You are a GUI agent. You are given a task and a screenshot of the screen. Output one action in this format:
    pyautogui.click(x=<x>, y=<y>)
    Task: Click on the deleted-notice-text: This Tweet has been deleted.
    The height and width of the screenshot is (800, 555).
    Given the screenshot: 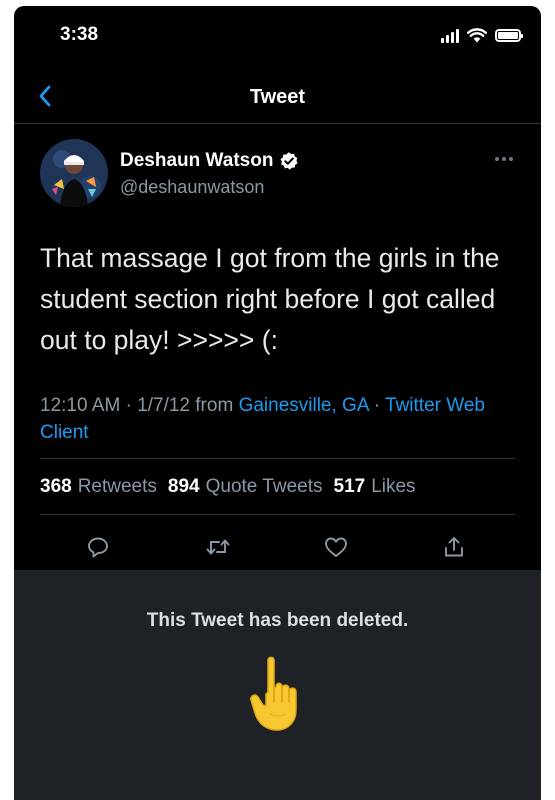 What is the action you would take?
    pyautogui.click(x=277, y=620)
    